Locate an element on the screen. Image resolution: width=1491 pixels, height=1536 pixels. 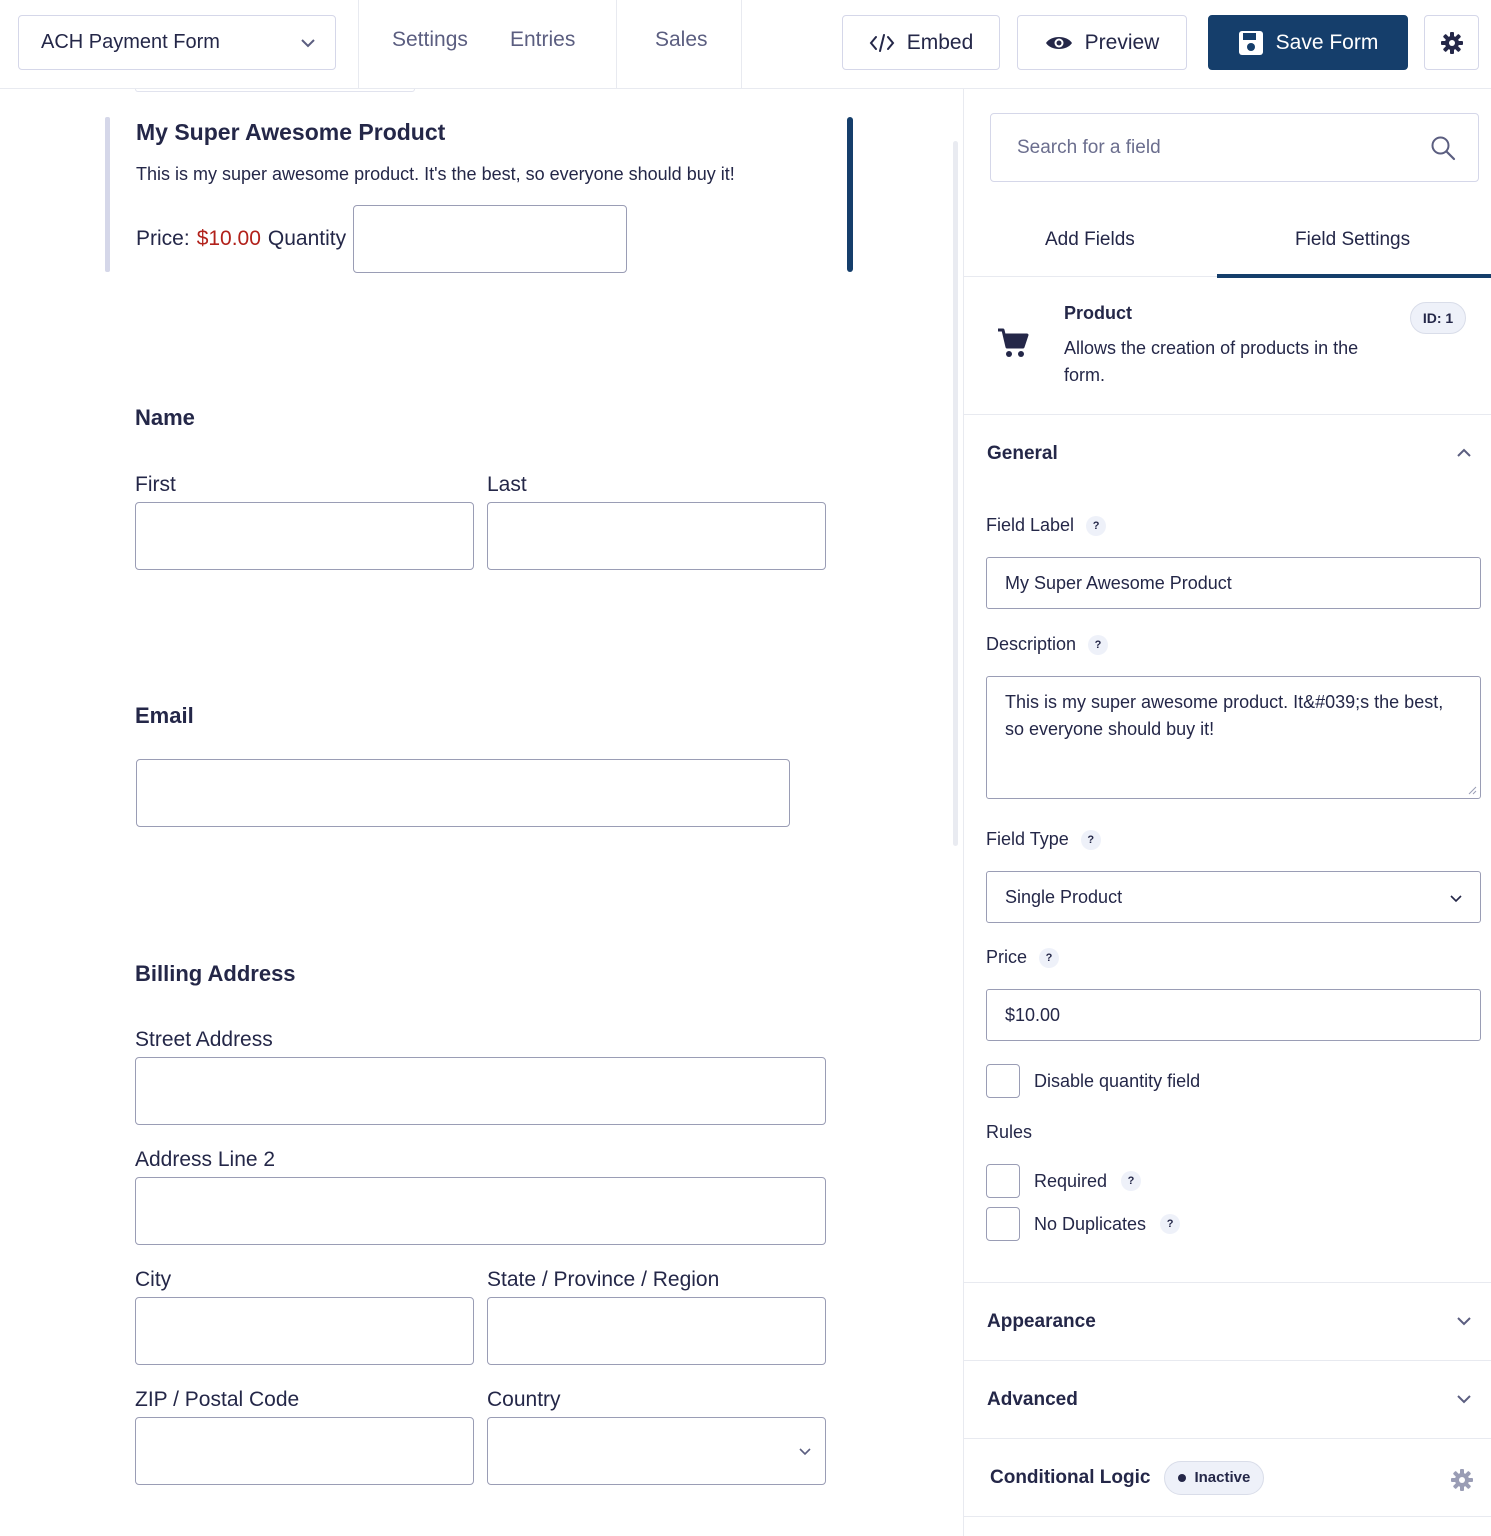
appearance-accordion-header: Appearance is located at coordinates (1227, 1322).